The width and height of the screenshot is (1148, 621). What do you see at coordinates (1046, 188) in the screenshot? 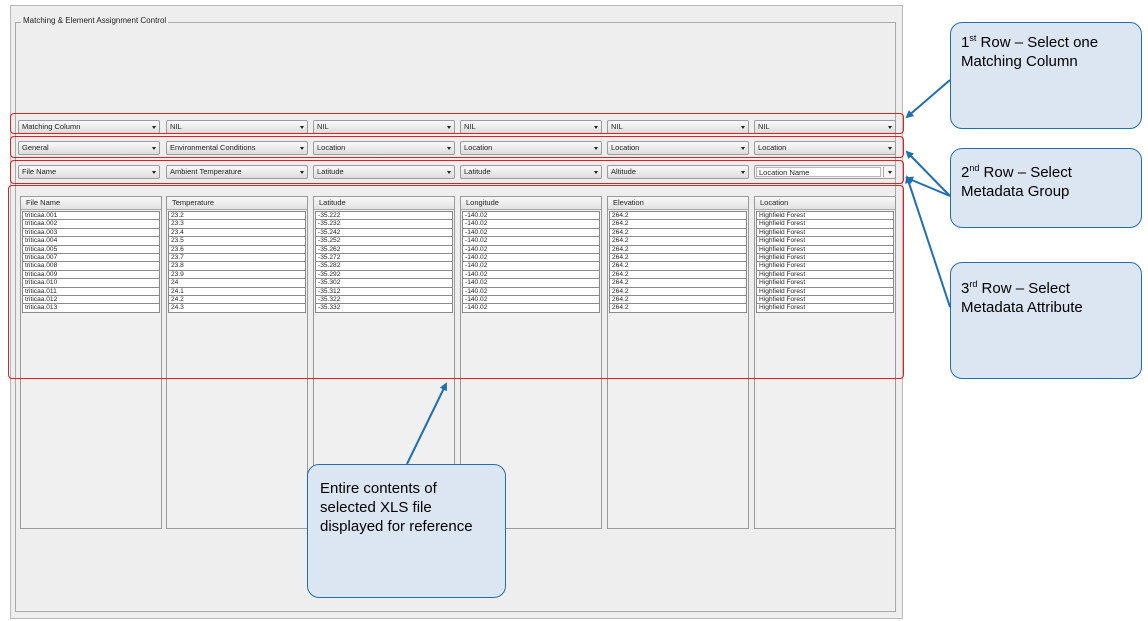
I see `callout-row2: 2nd Row – Select Metadata Group` at bounding box center [1046, 188].